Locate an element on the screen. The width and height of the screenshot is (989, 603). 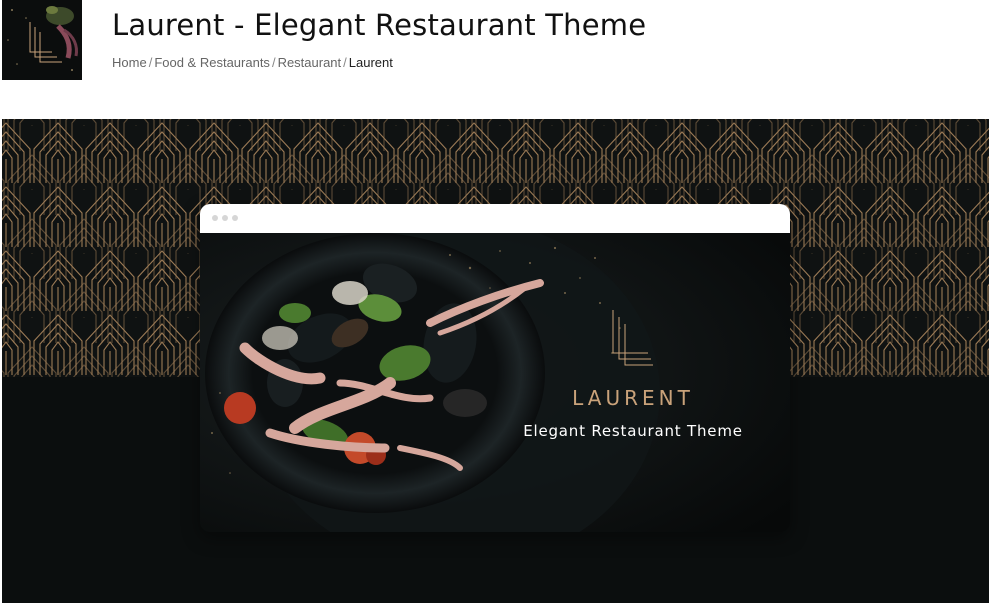
product-thumbnail is located at coordinates (42, 40).